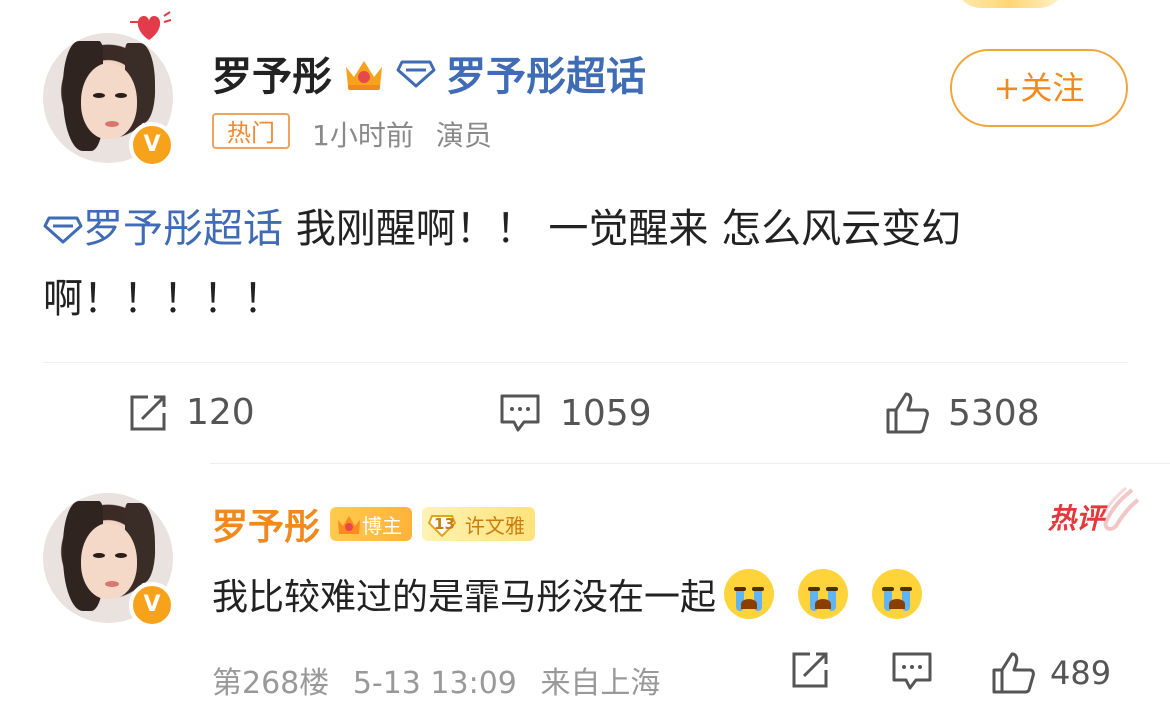 This screenshot has width=1170, height=712. I want to click on comment-floor: 第268楼, so click(271, 683).